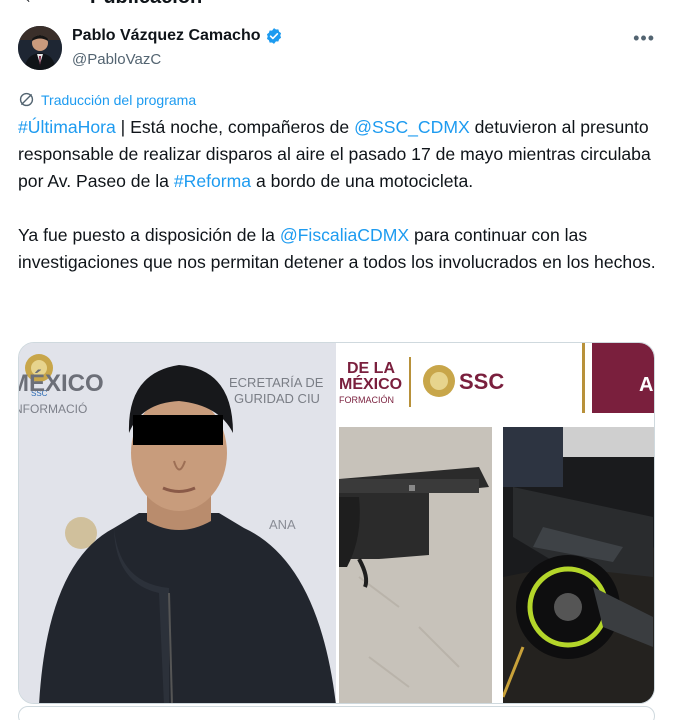  What do you see at coordinates (366, 400) in the screenshot?
I see `right-banner-text-3: FORMACIÓN` at bounding box center [366, 400].